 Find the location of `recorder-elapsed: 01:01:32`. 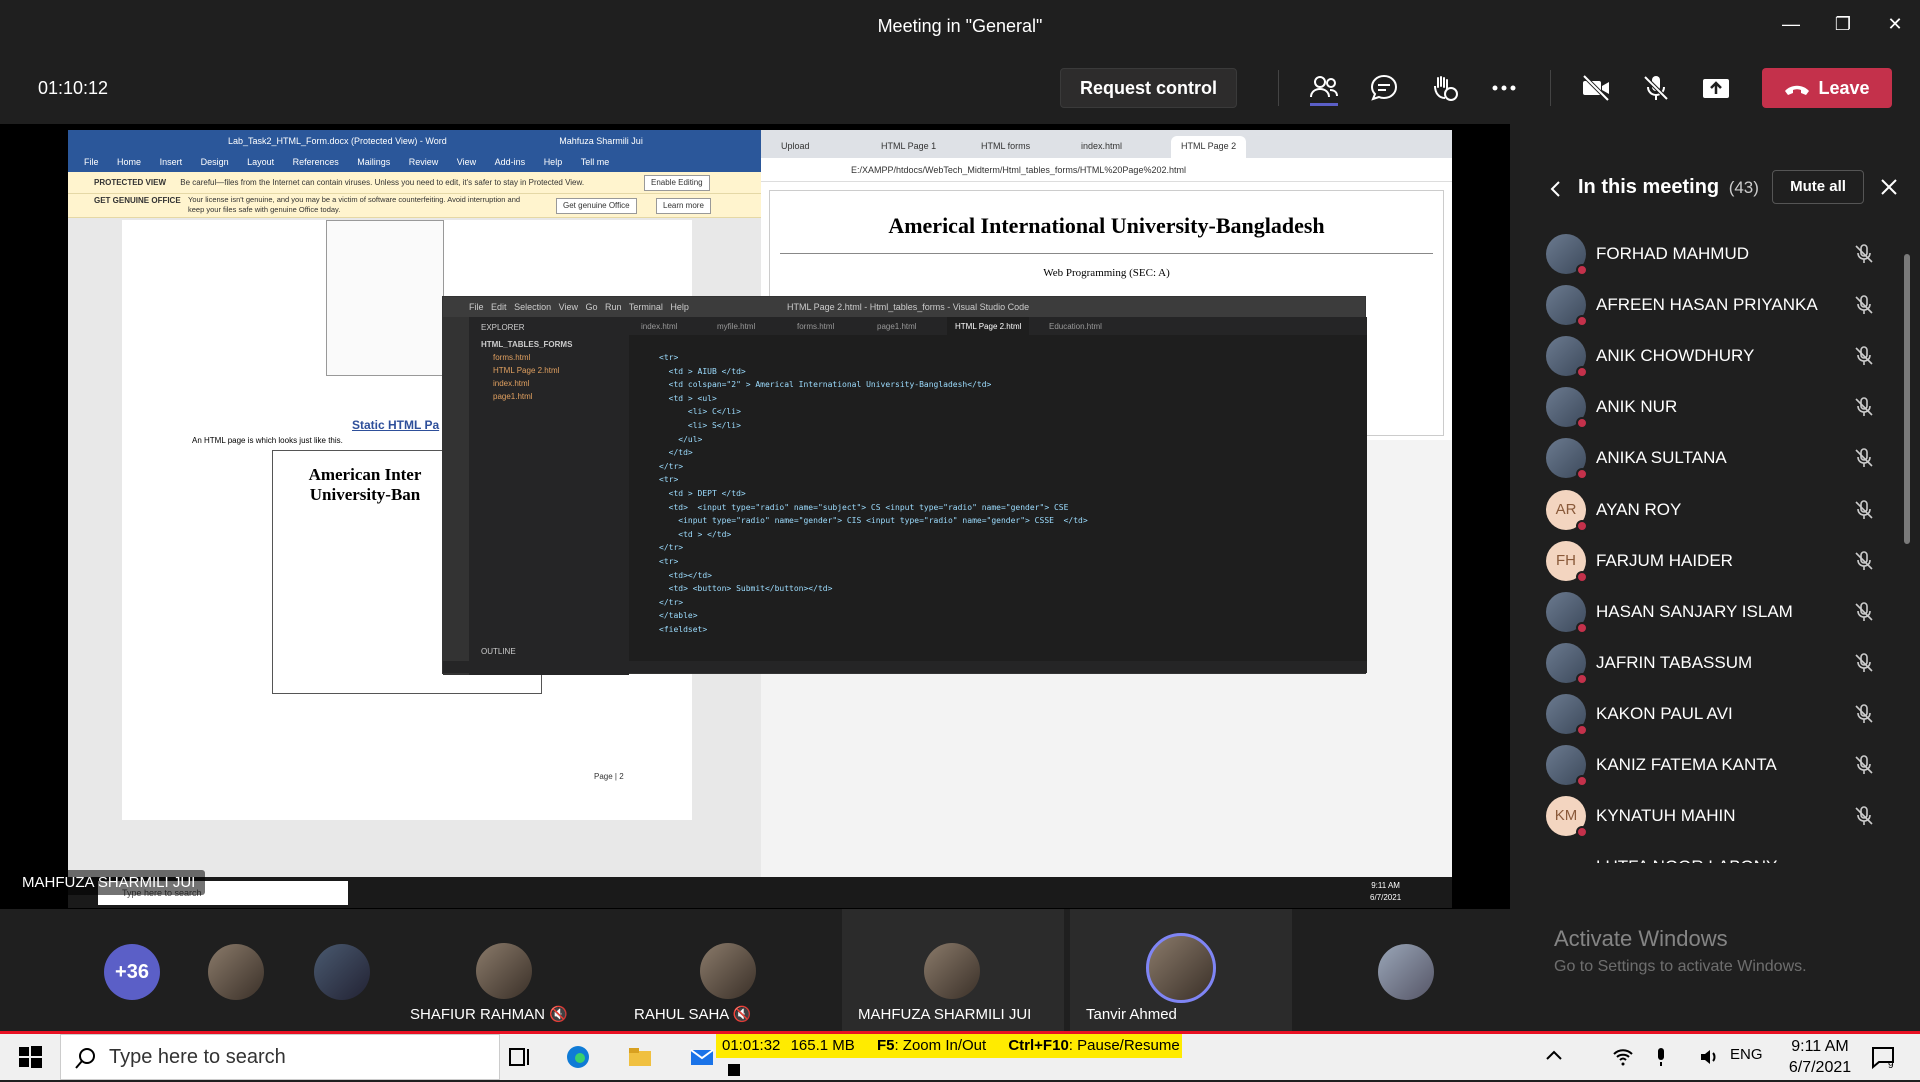

recorder-elapsed: 01:01:32 is located at coordinates (751, 1045).